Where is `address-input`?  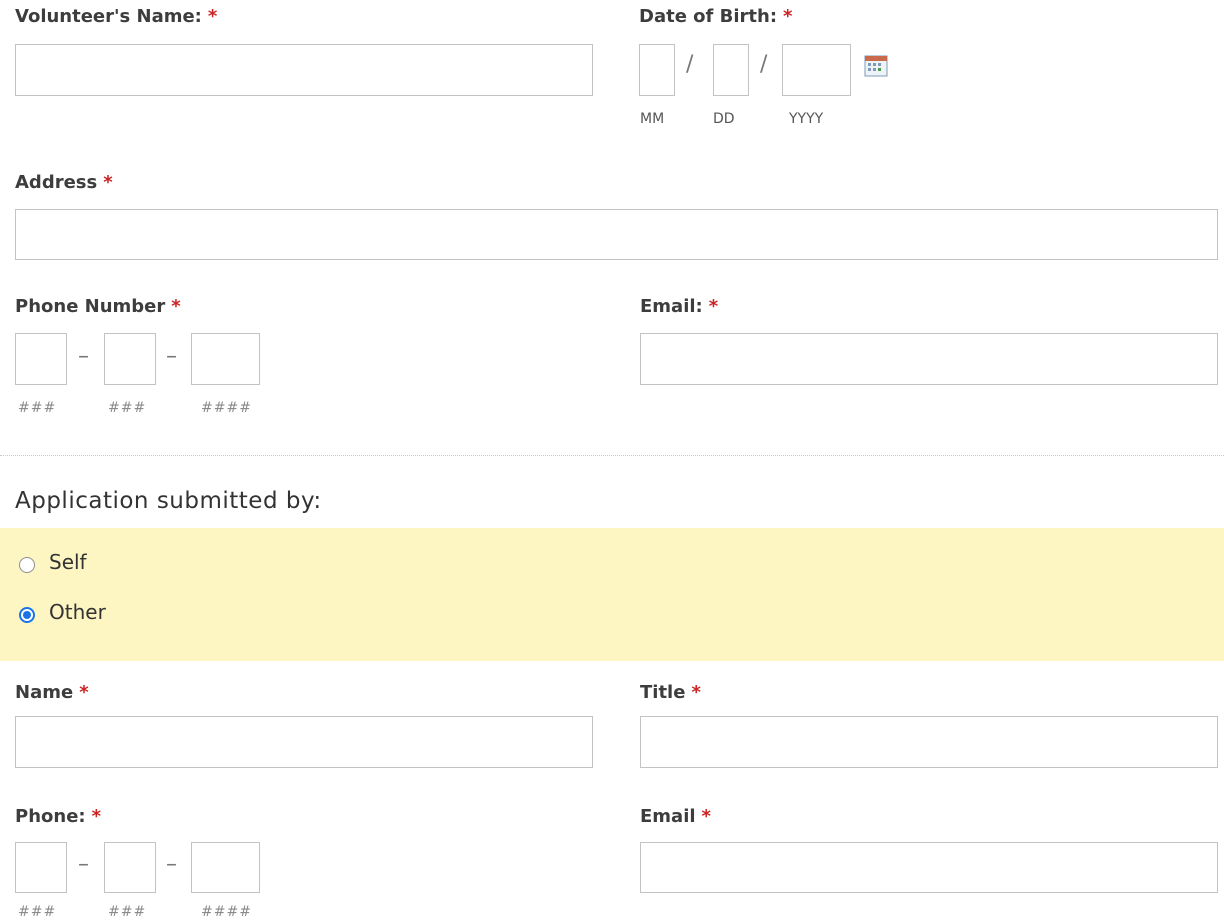 address-input is located at coordinates (616, 234).